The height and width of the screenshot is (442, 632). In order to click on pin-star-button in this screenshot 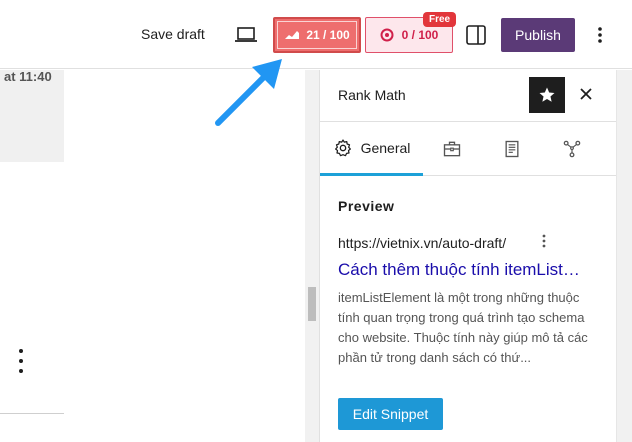, I will do `click(547, 95)`.